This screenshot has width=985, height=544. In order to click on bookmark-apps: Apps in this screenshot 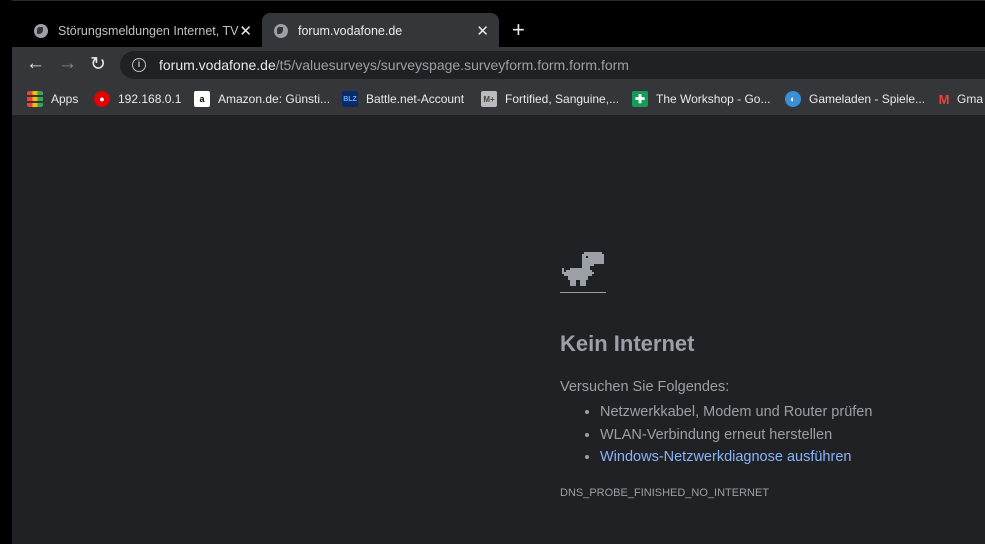, I will do `click(52, 99)`.